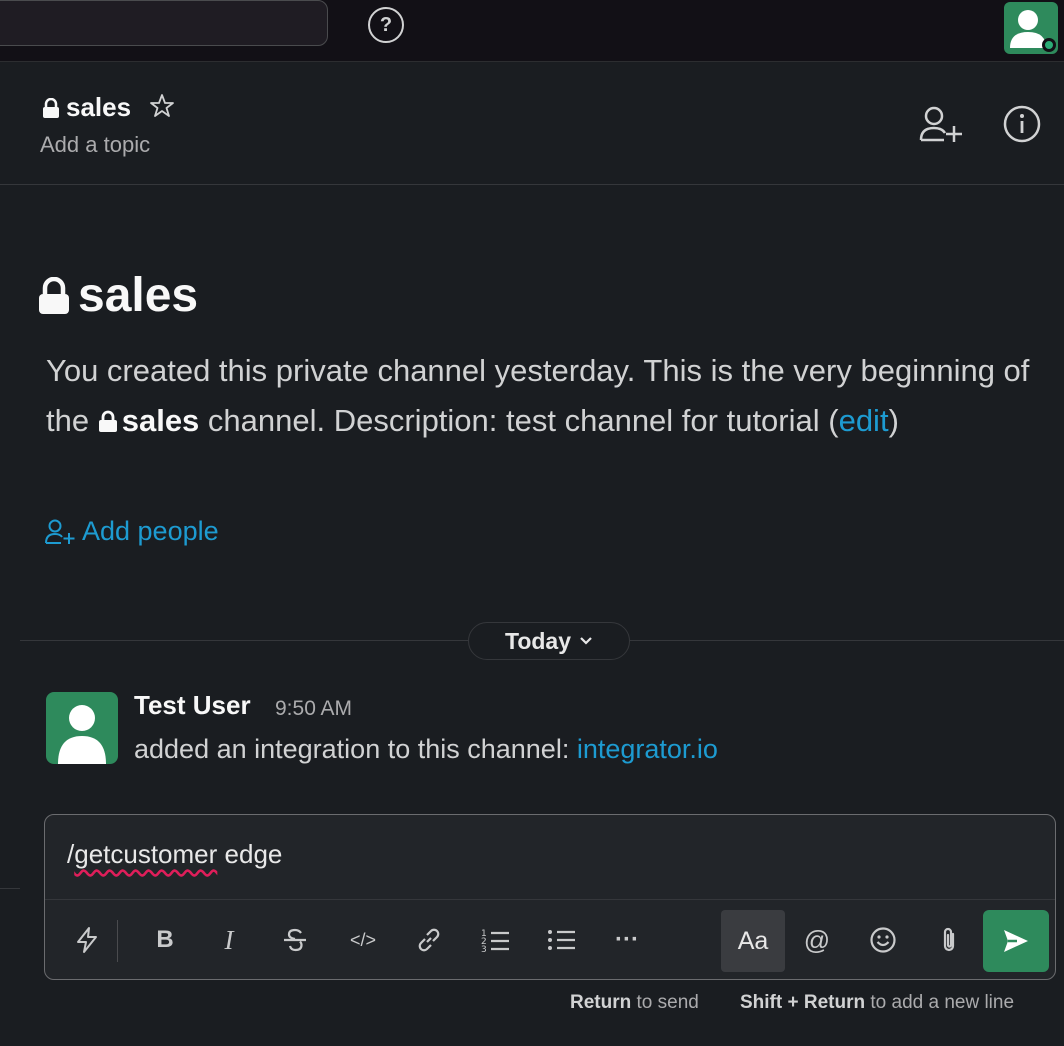 This screenshot has width=1064, height=1046. What do you see at coordinates (99, 107) in the screenshot?
I see `channel-name: sales` at bounding box center [99, 107].